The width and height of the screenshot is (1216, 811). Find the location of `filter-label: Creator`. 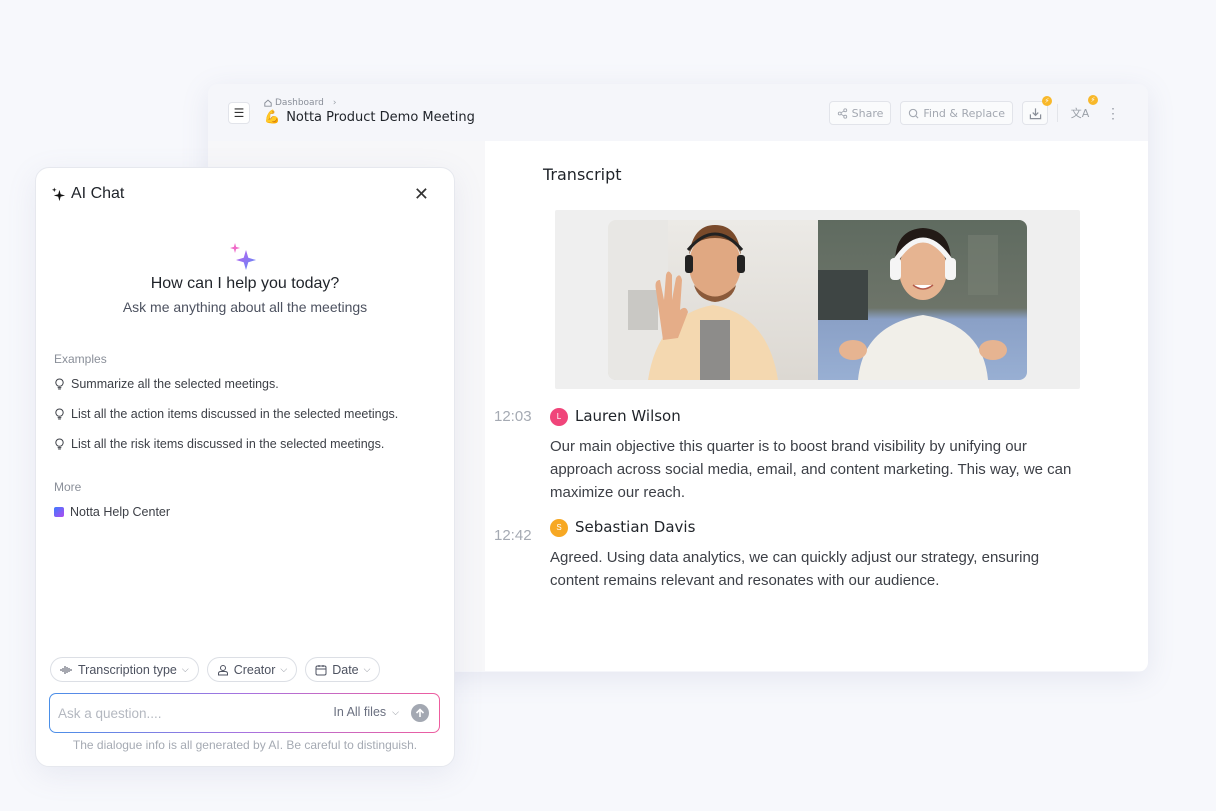

filter-label: Creator is located at coordinates (254, 669).